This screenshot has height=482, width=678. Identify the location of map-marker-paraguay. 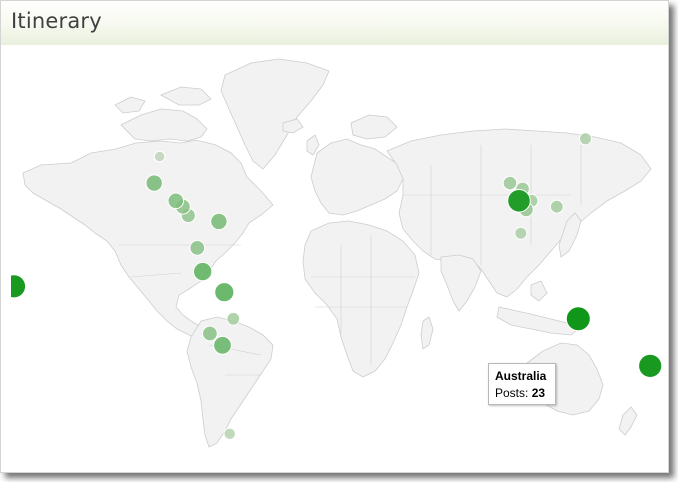
(233, 318).